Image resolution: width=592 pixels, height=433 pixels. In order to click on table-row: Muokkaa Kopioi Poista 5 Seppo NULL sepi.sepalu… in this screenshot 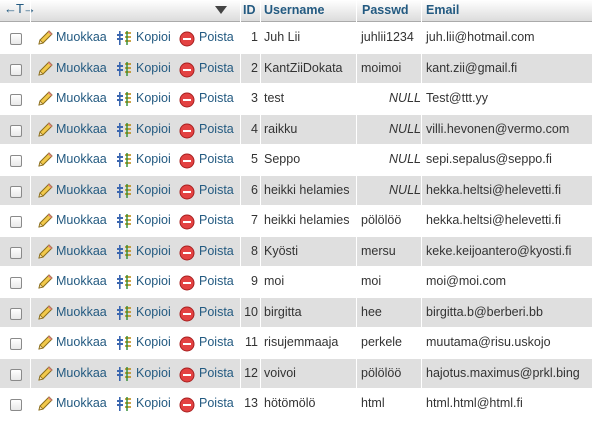, I will do `click(296, 160)`.